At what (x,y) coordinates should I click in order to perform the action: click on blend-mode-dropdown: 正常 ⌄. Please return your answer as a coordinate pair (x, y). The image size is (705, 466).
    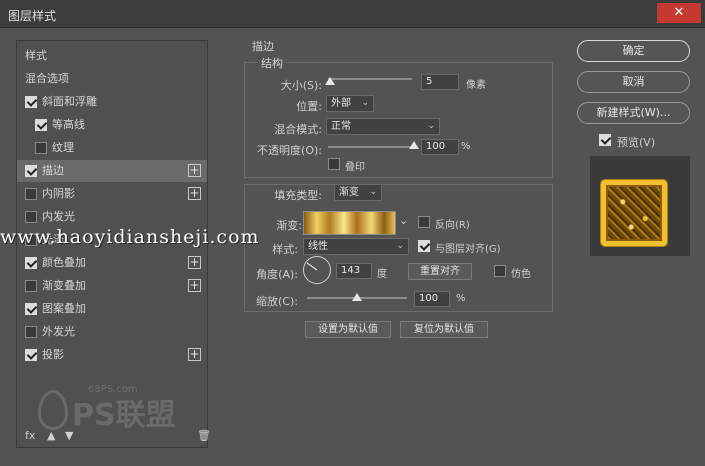
    Looking at the image, I should click on (383, 126).